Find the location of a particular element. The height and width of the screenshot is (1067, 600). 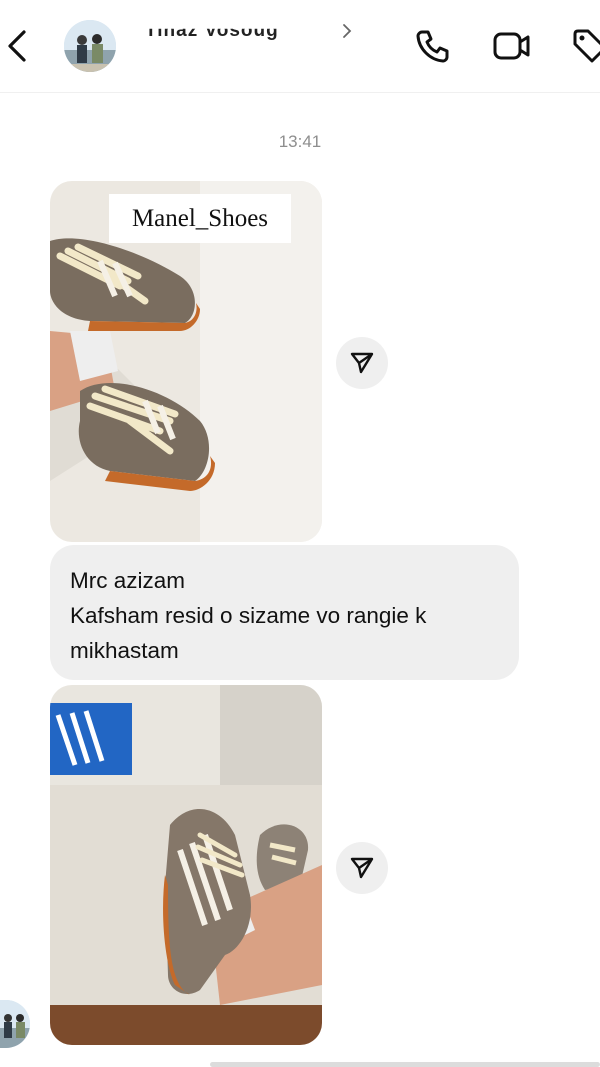

tag-button is located at coordinates (585, 46).